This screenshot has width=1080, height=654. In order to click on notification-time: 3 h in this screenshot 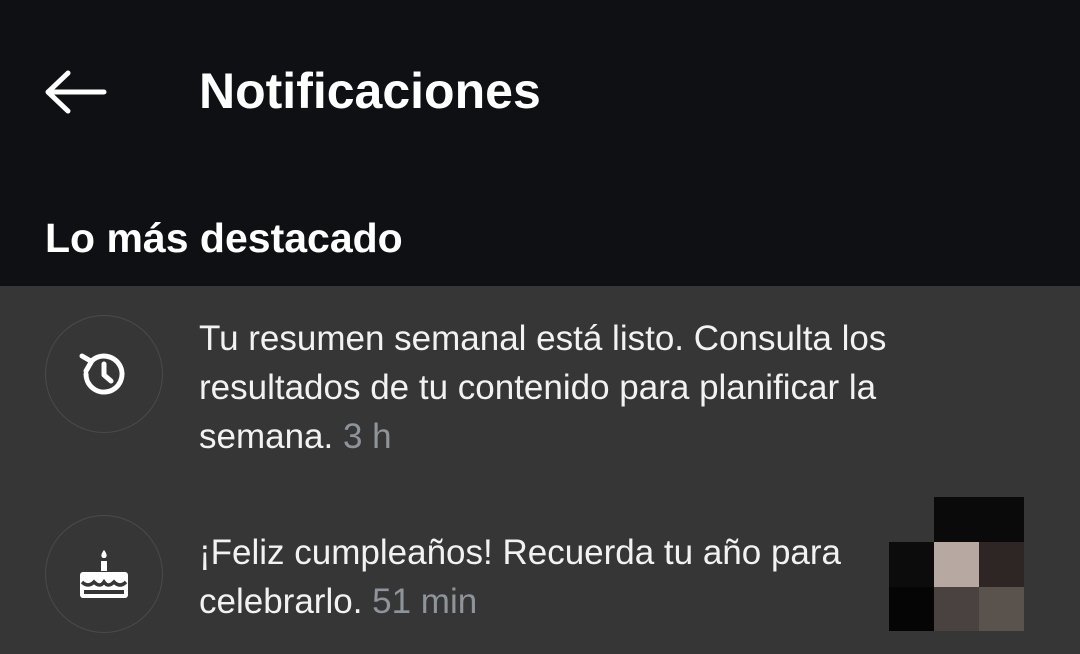, I will do `click(367, 436)`.